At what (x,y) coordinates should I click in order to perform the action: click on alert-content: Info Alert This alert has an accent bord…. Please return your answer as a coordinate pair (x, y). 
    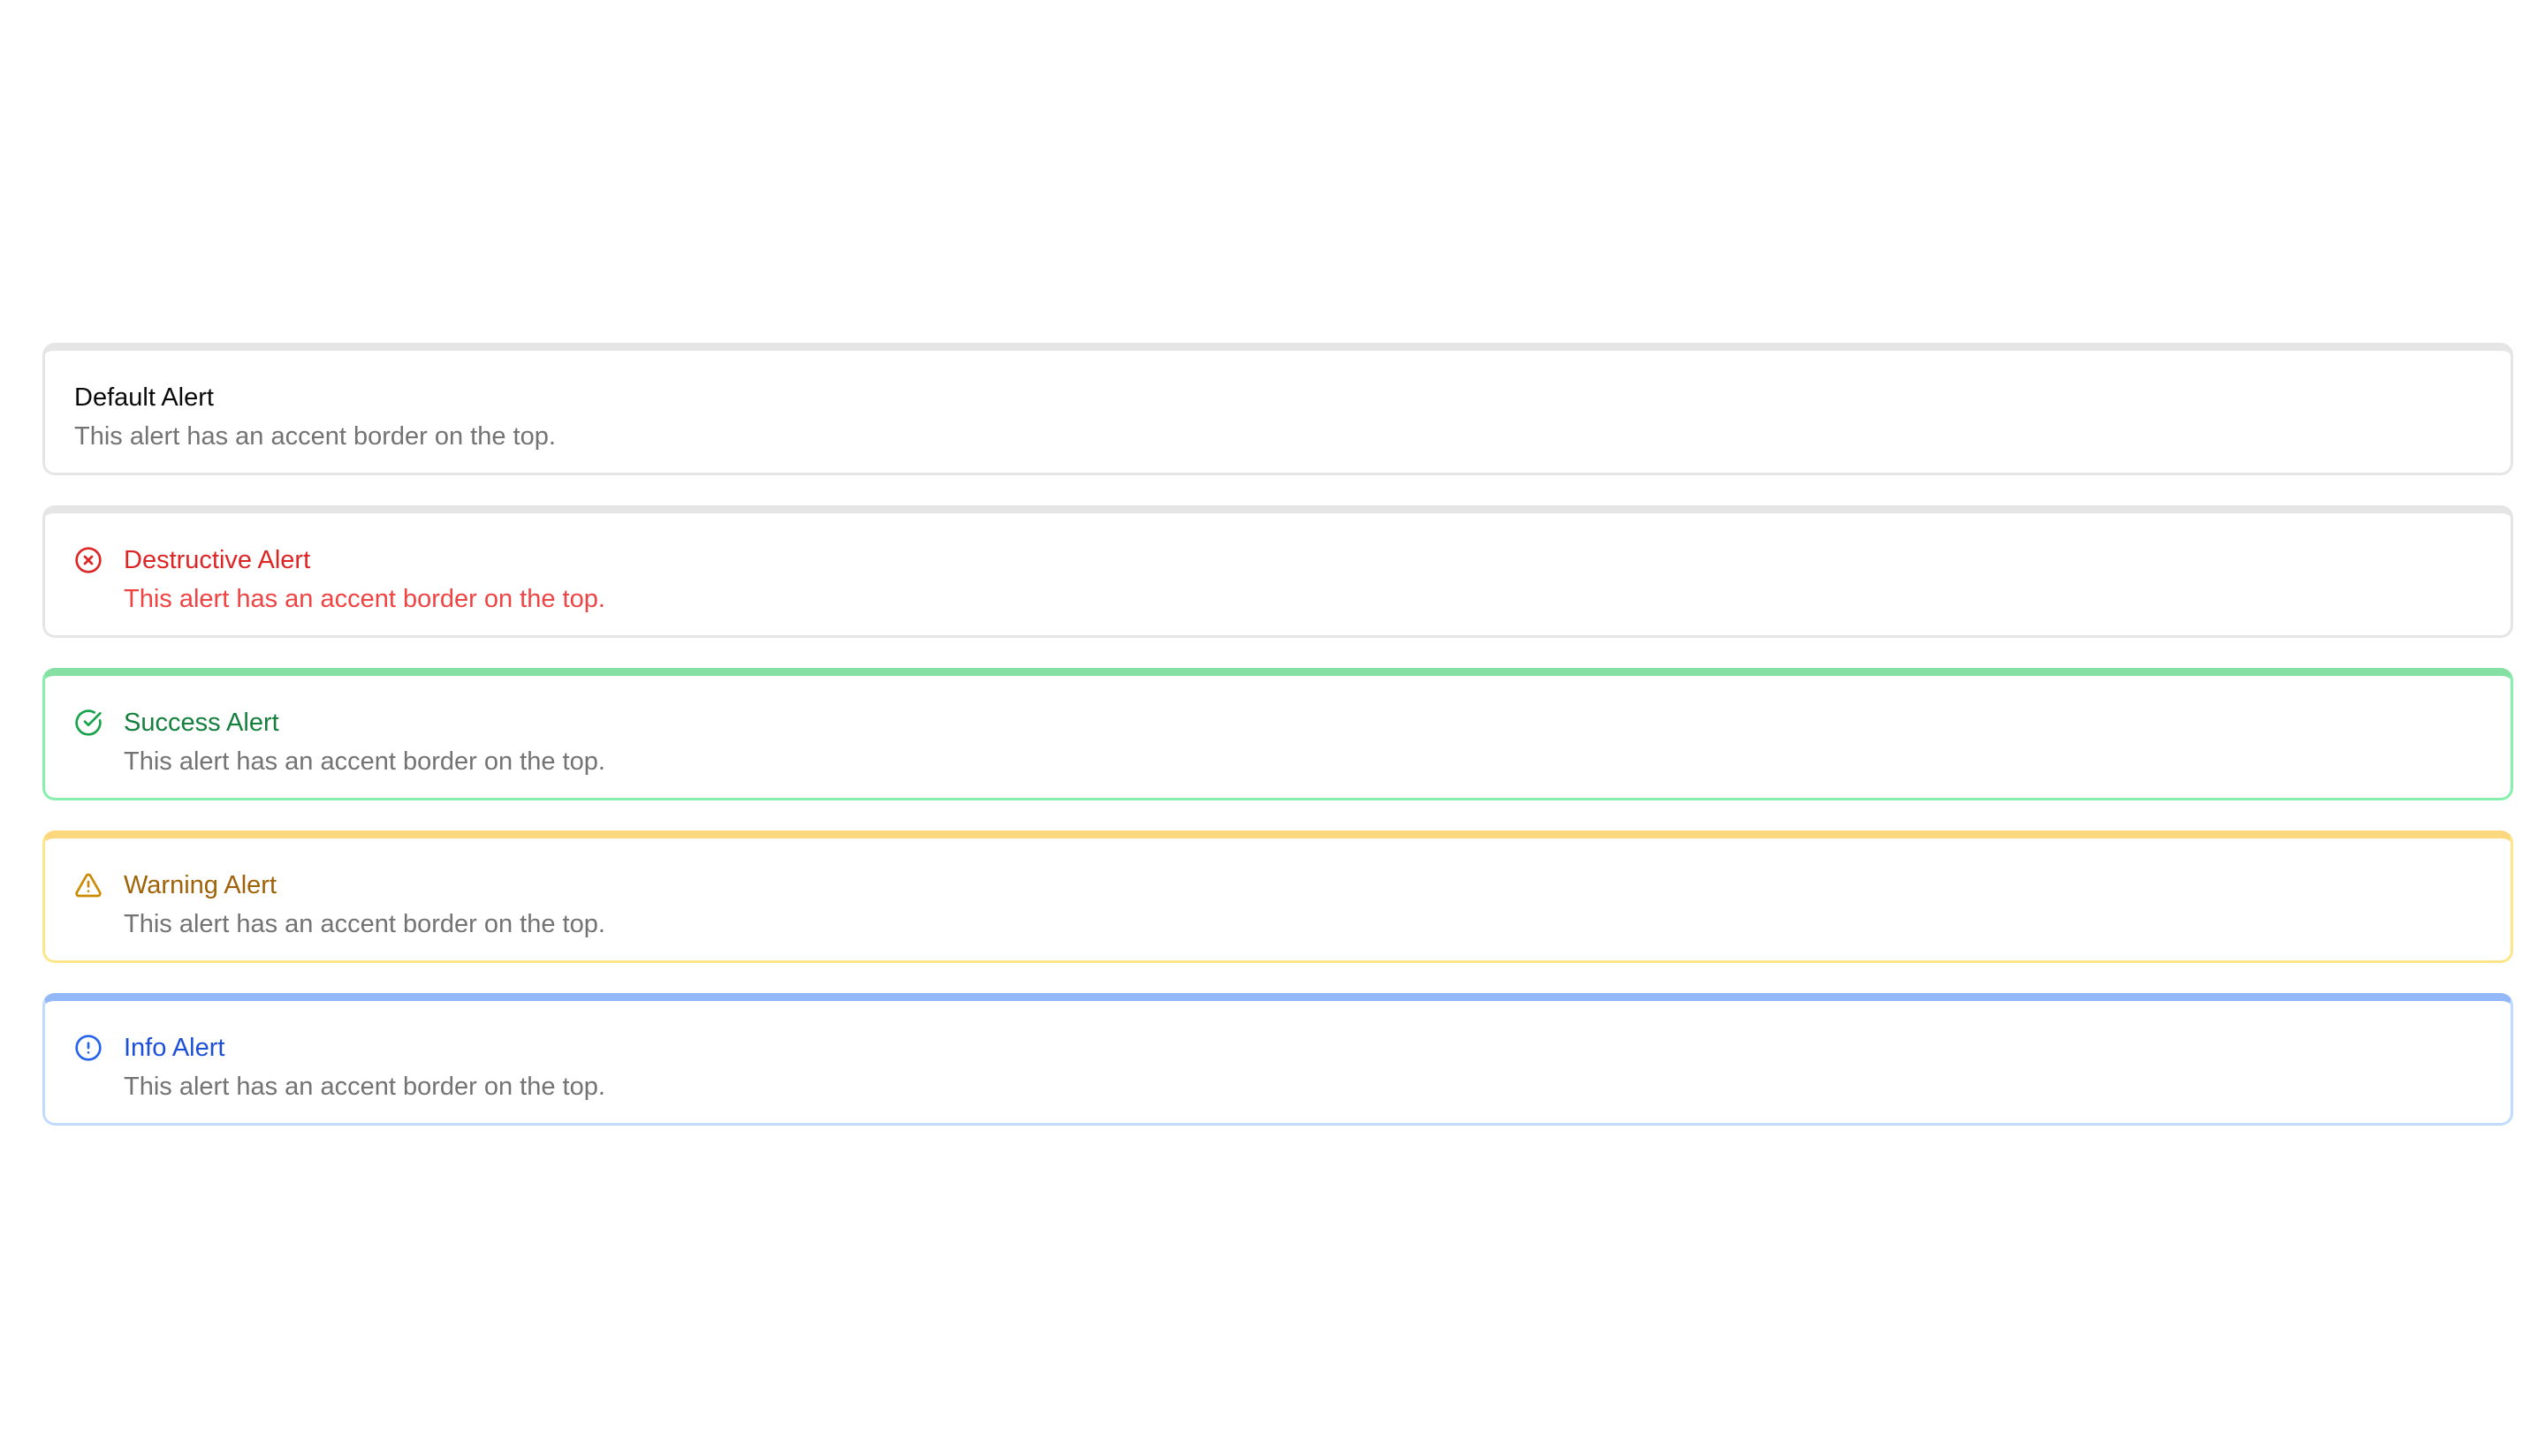
    Looking at the image, I should click on (364, 1067).